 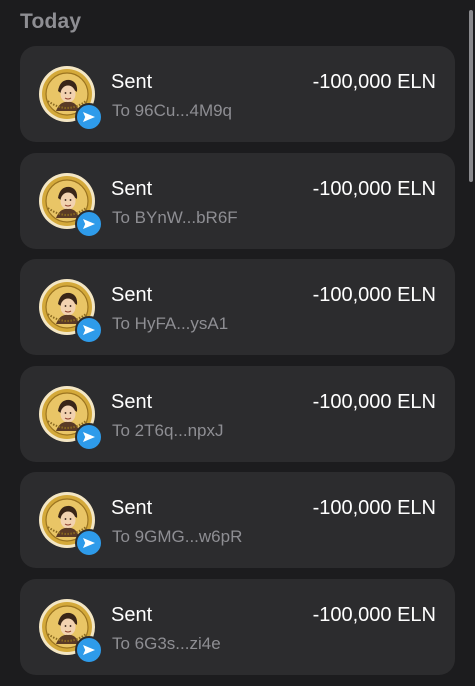 I want to click on transaction-recipient: To BYnW...bR6F, so click(x=175, y=217).